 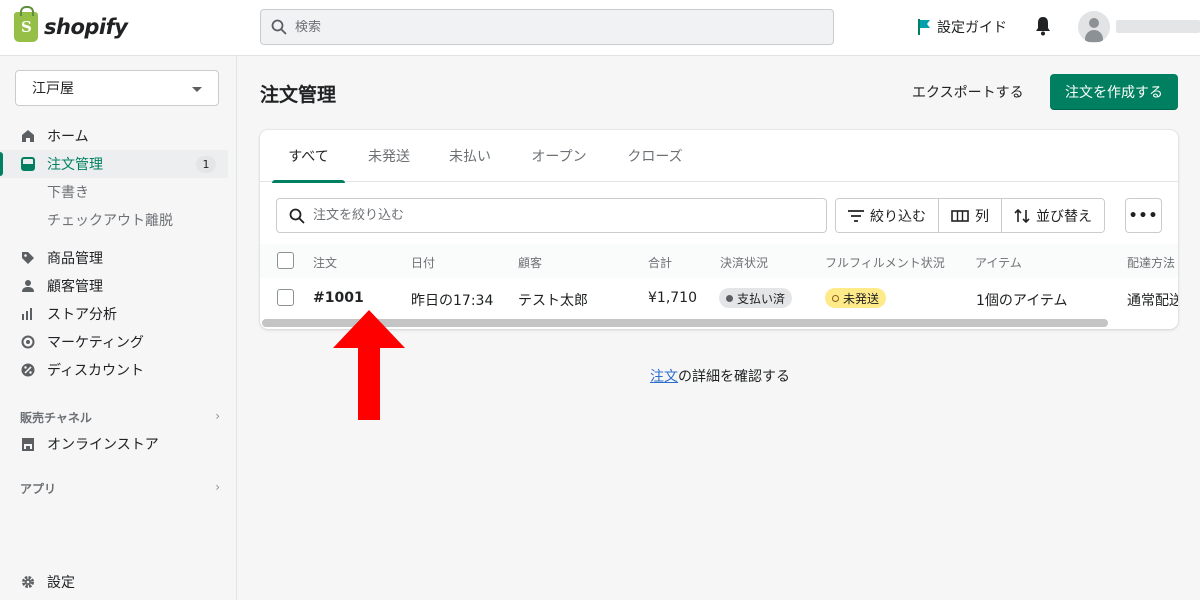 I want to click on user-name-redacted, so click(x=1158, y=26).